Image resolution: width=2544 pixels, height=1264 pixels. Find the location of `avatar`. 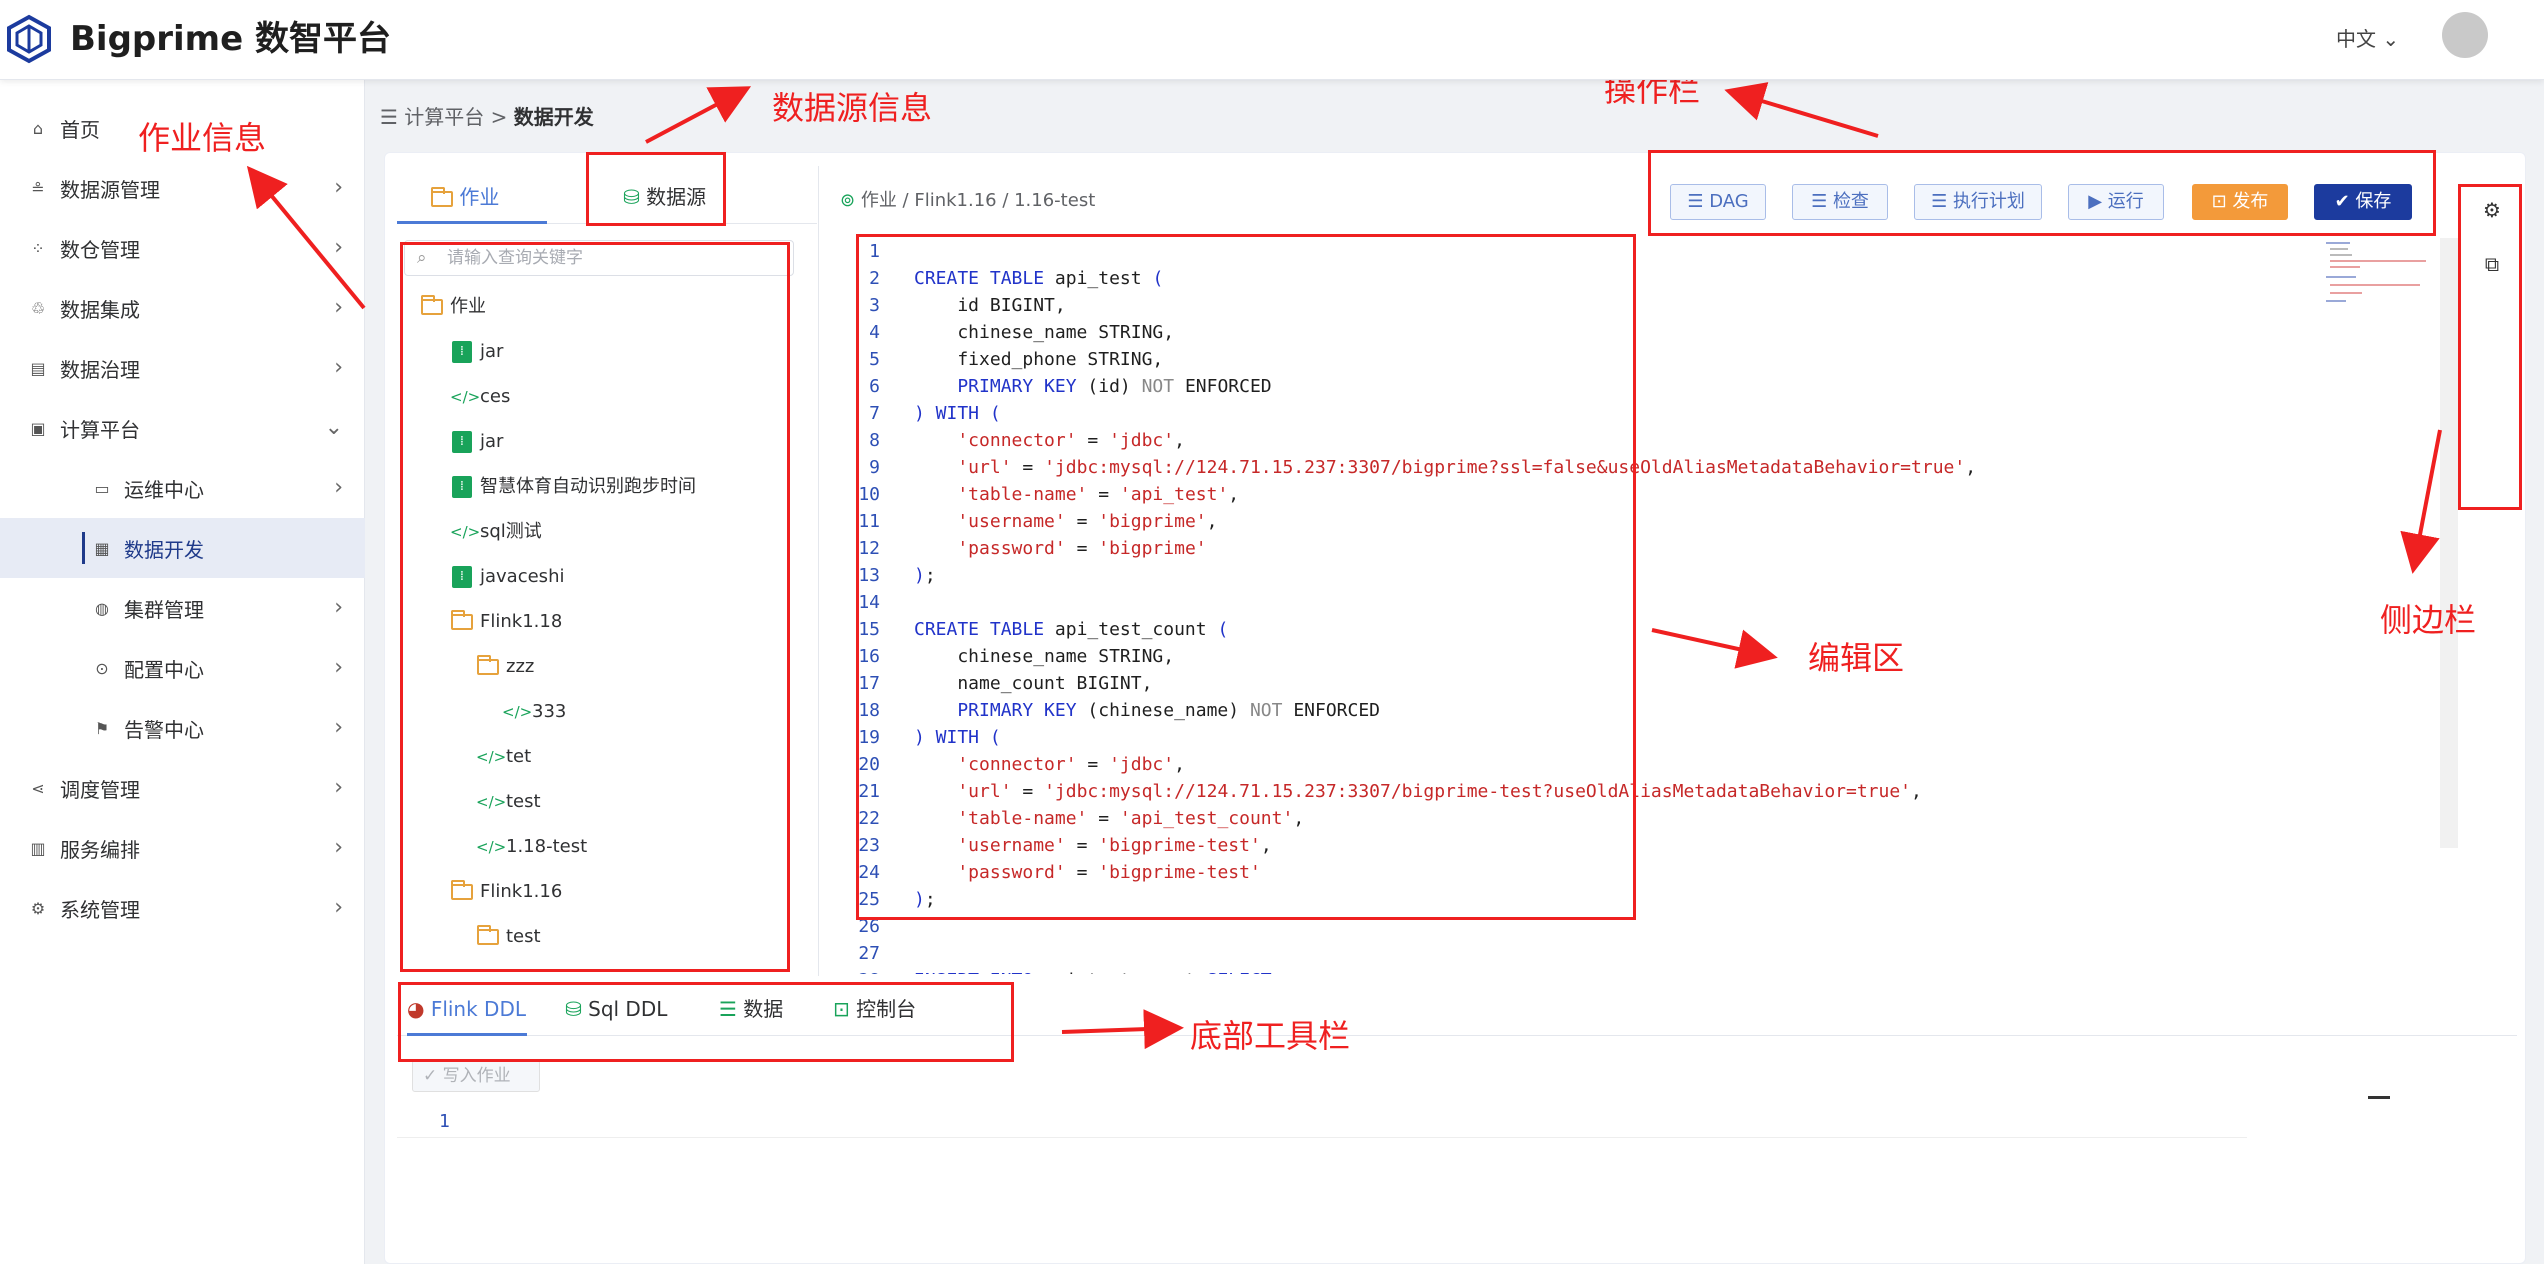

avatar is located at coordinates (2465, 35).